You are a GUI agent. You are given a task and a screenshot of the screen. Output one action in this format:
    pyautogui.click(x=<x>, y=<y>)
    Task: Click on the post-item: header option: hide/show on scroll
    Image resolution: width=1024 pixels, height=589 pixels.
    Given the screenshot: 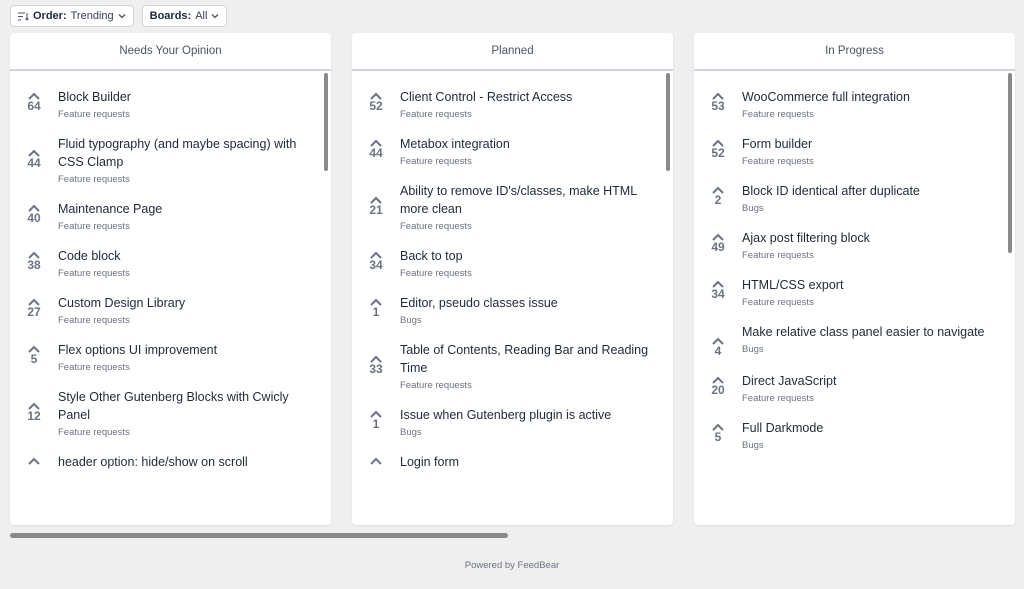 What is the action you would take?
    pyautogui.click(x=170, y=463)
    